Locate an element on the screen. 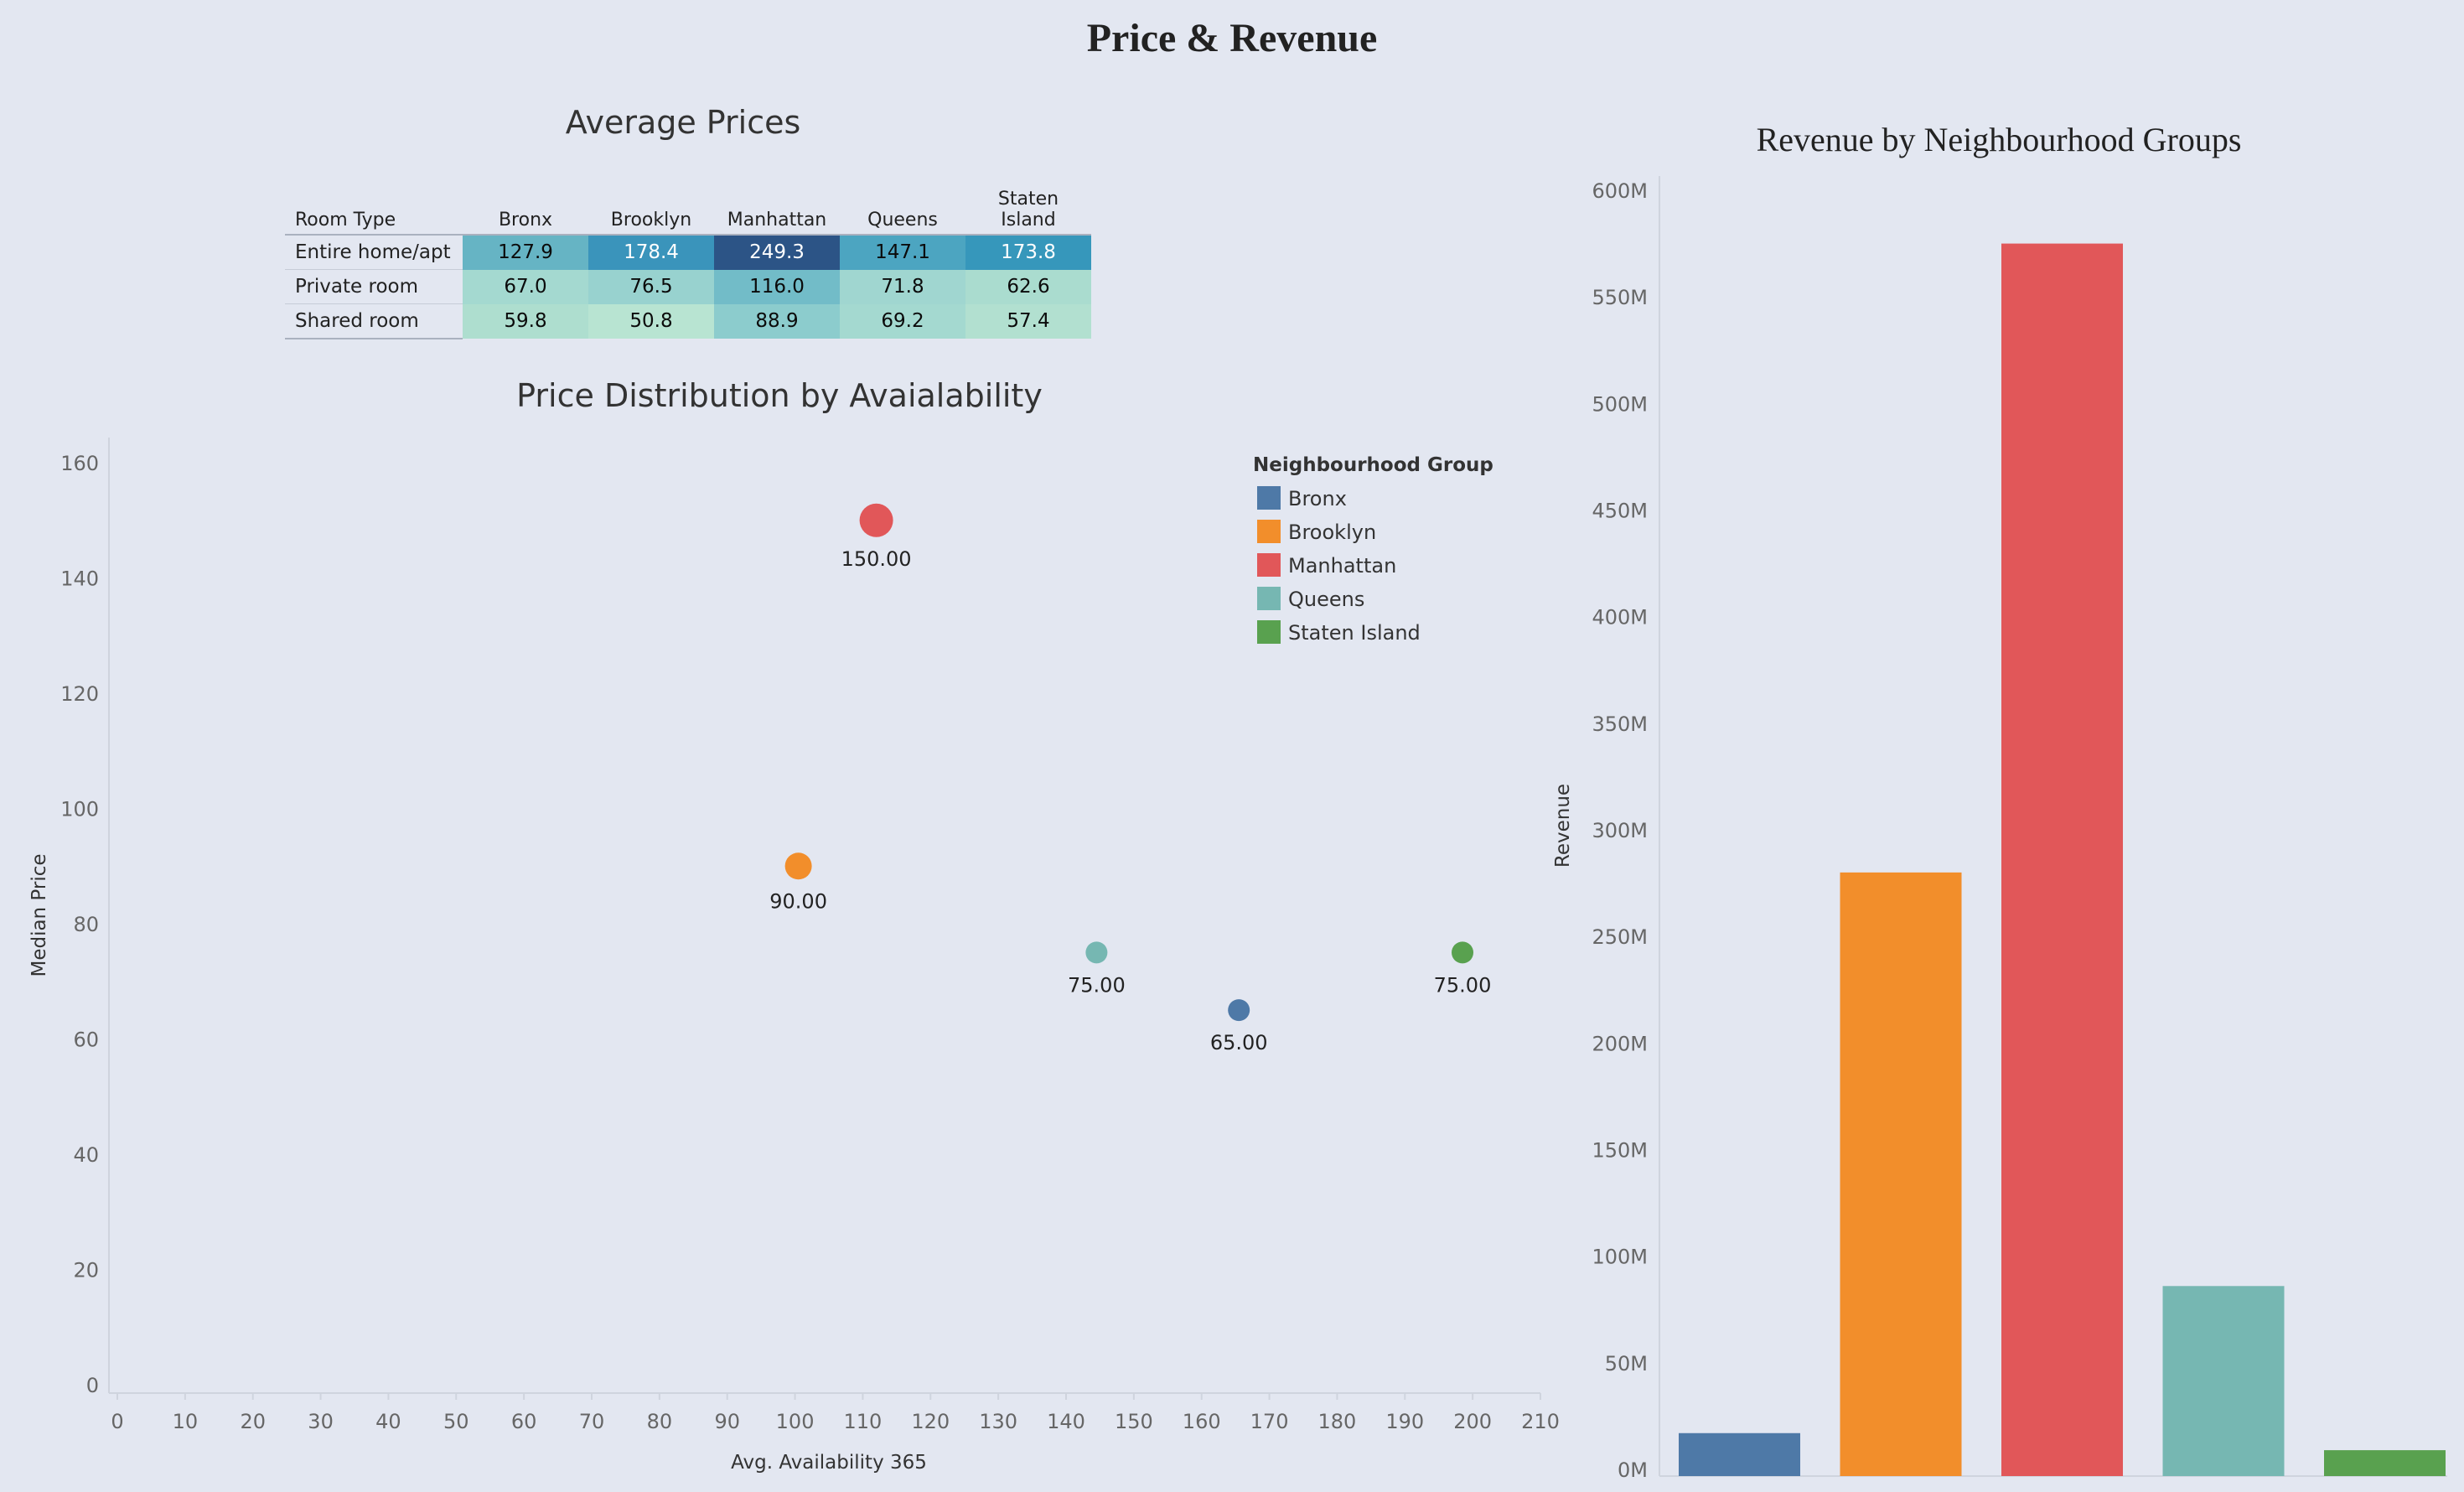 The width and height of the screenshot is (2464, 1492). price-cell: 76.5 is located at coordinates (651, 286).